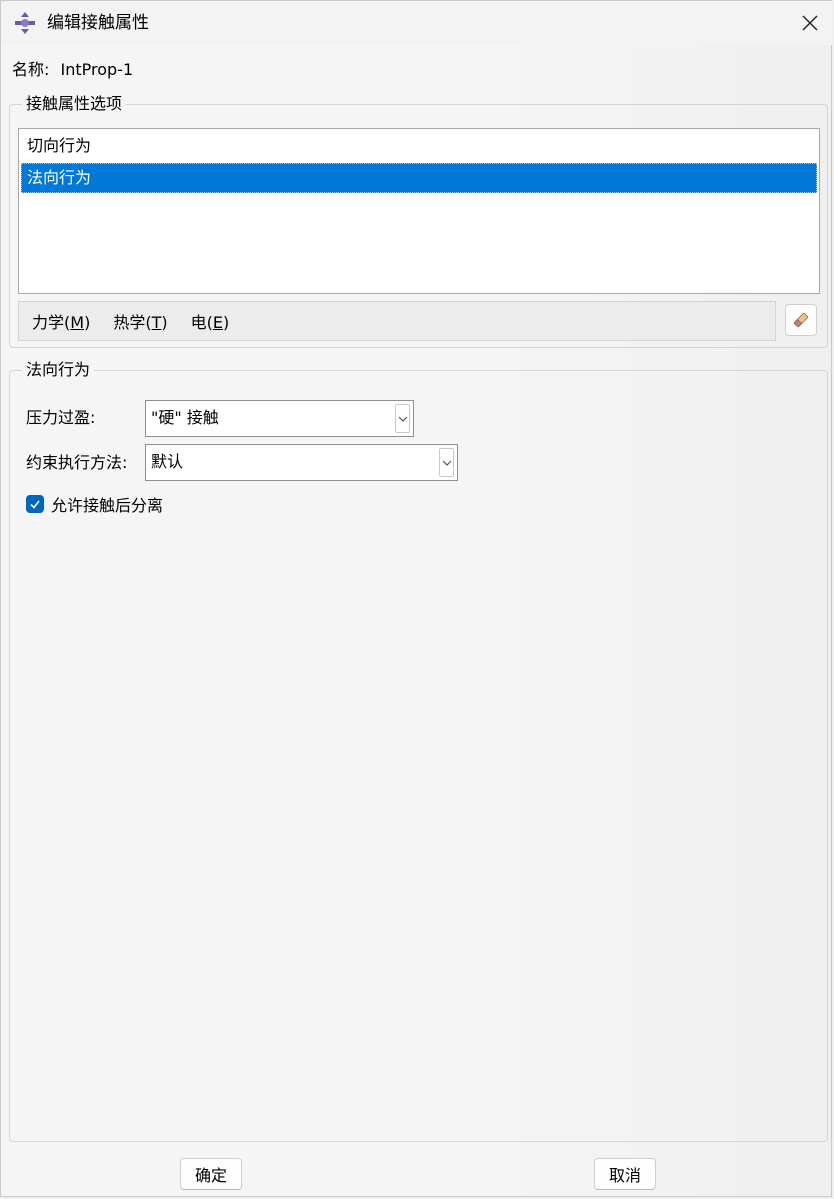 Image resolution: width=834 pixels, height=1199 pixels. I want to click on group-label-normal-behavior: 法向行为, so click(58, 370).